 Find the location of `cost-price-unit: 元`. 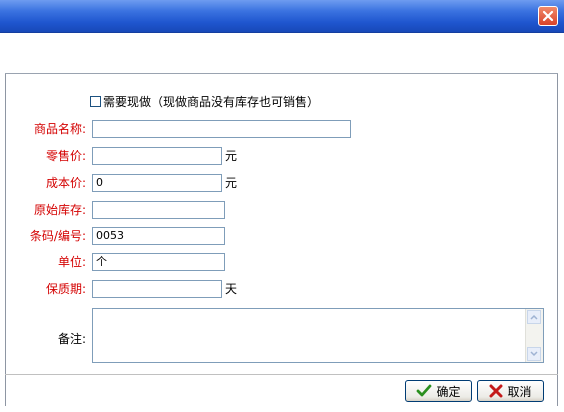

cost-price-unit: 元 is located at coordinates (231, 183).